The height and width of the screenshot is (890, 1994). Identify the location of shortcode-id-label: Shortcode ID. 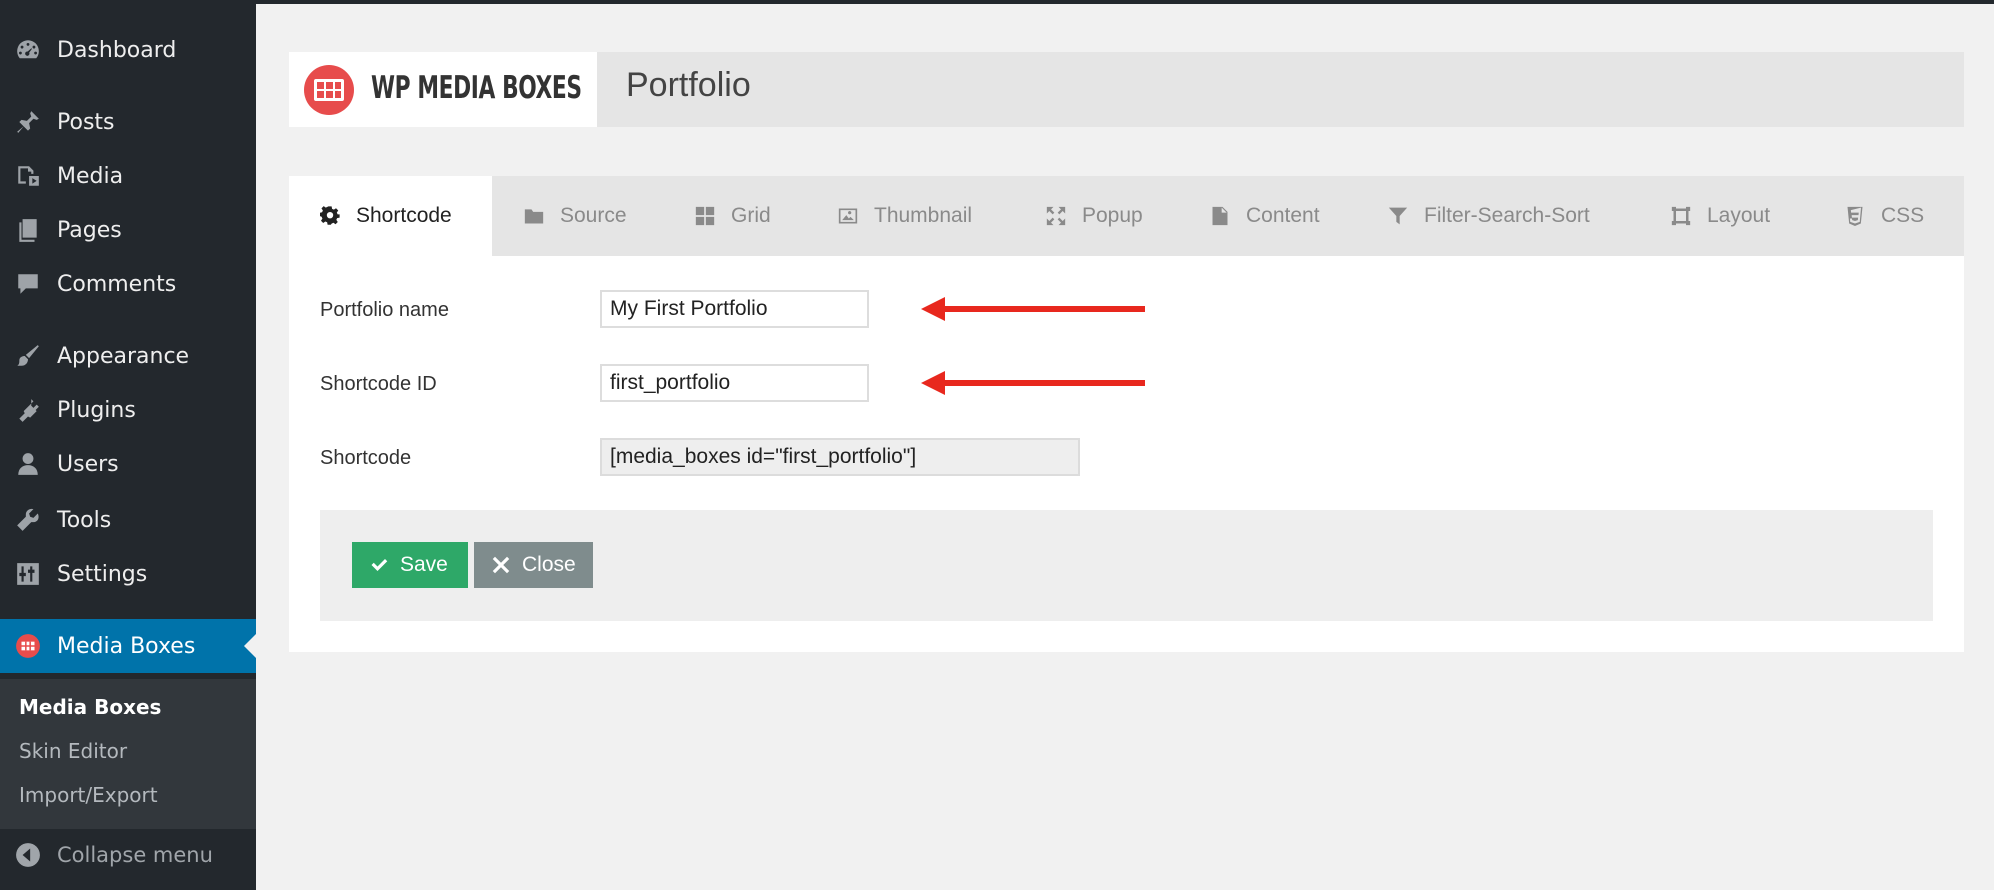
(378, 384).